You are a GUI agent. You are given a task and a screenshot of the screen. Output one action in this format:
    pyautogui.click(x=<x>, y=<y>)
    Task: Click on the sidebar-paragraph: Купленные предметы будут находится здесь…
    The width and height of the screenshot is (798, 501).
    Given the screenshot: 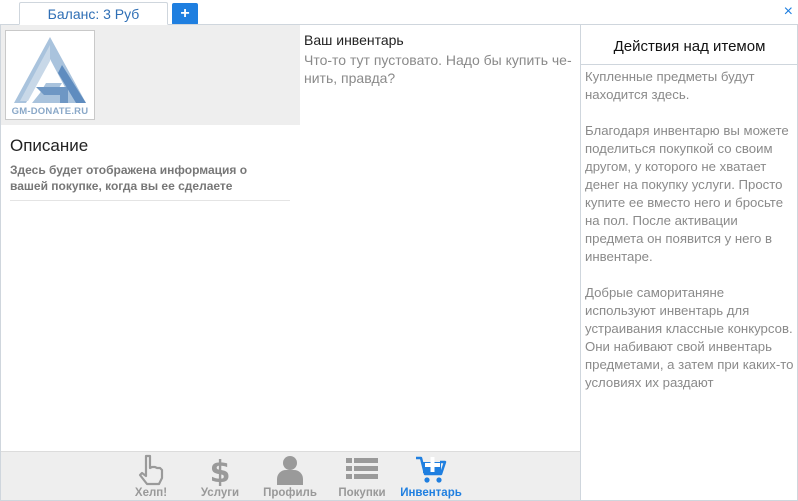 What is the action you would take?
    pyautogui.click(x=670, y=85)
    